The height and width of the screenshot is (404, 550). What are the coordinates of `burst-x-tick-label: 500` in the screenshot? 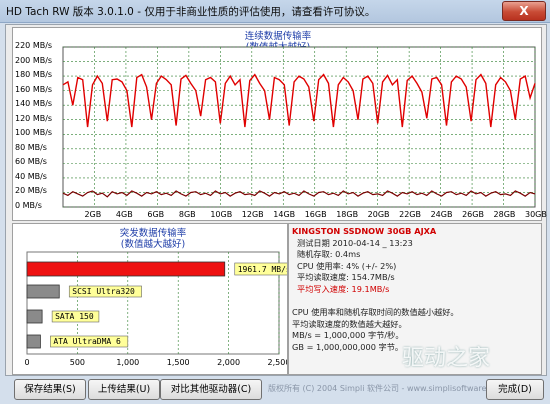 It's located at (77, 362).